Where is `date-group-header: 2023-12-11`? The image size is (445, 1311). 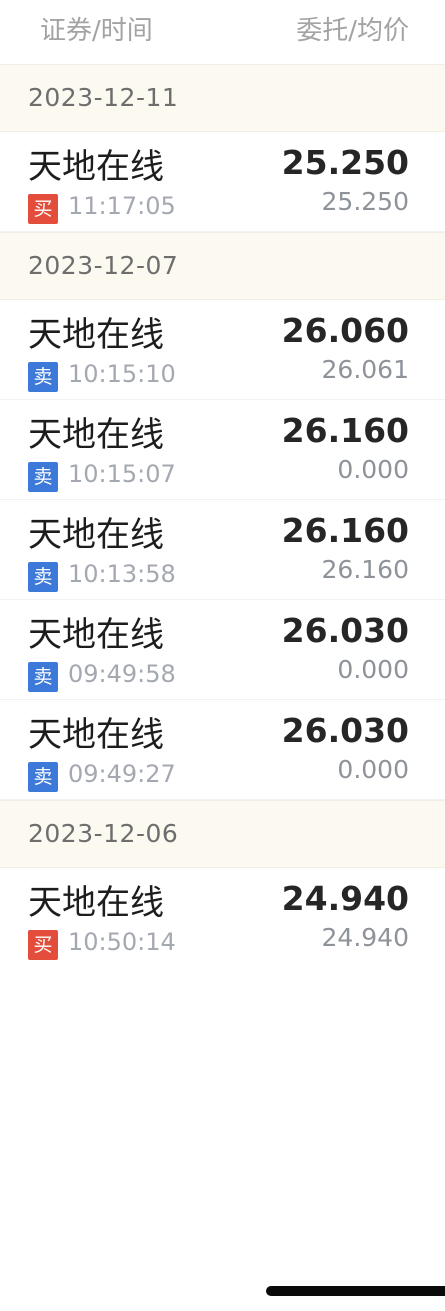 date-group-header: 2023-12-11 is located at coordinates (222, 98).